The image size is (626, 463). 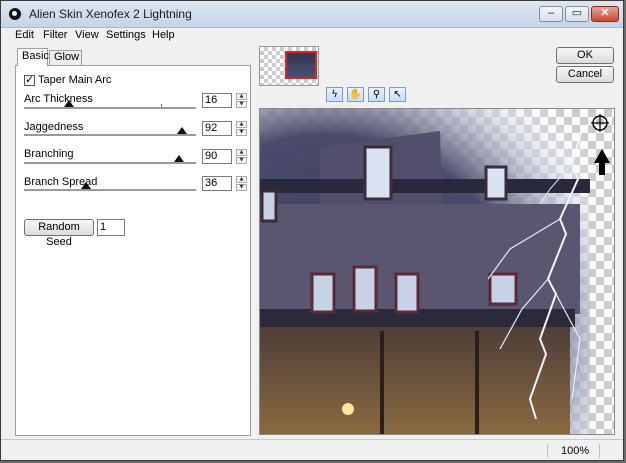 I want to click on app-icon, so click(x=15, y=14).